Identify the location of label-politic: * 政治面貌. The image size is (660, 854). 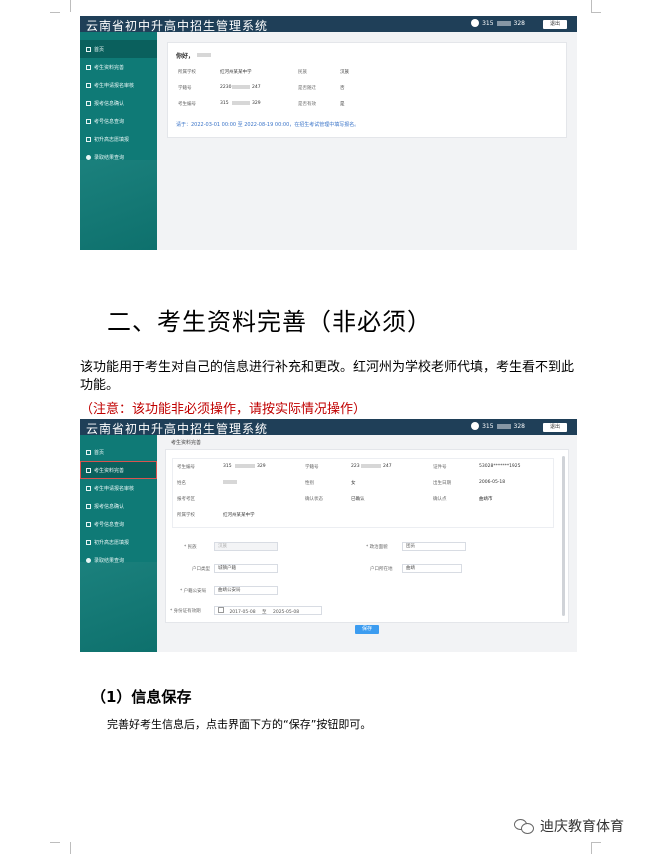
(377, 547).